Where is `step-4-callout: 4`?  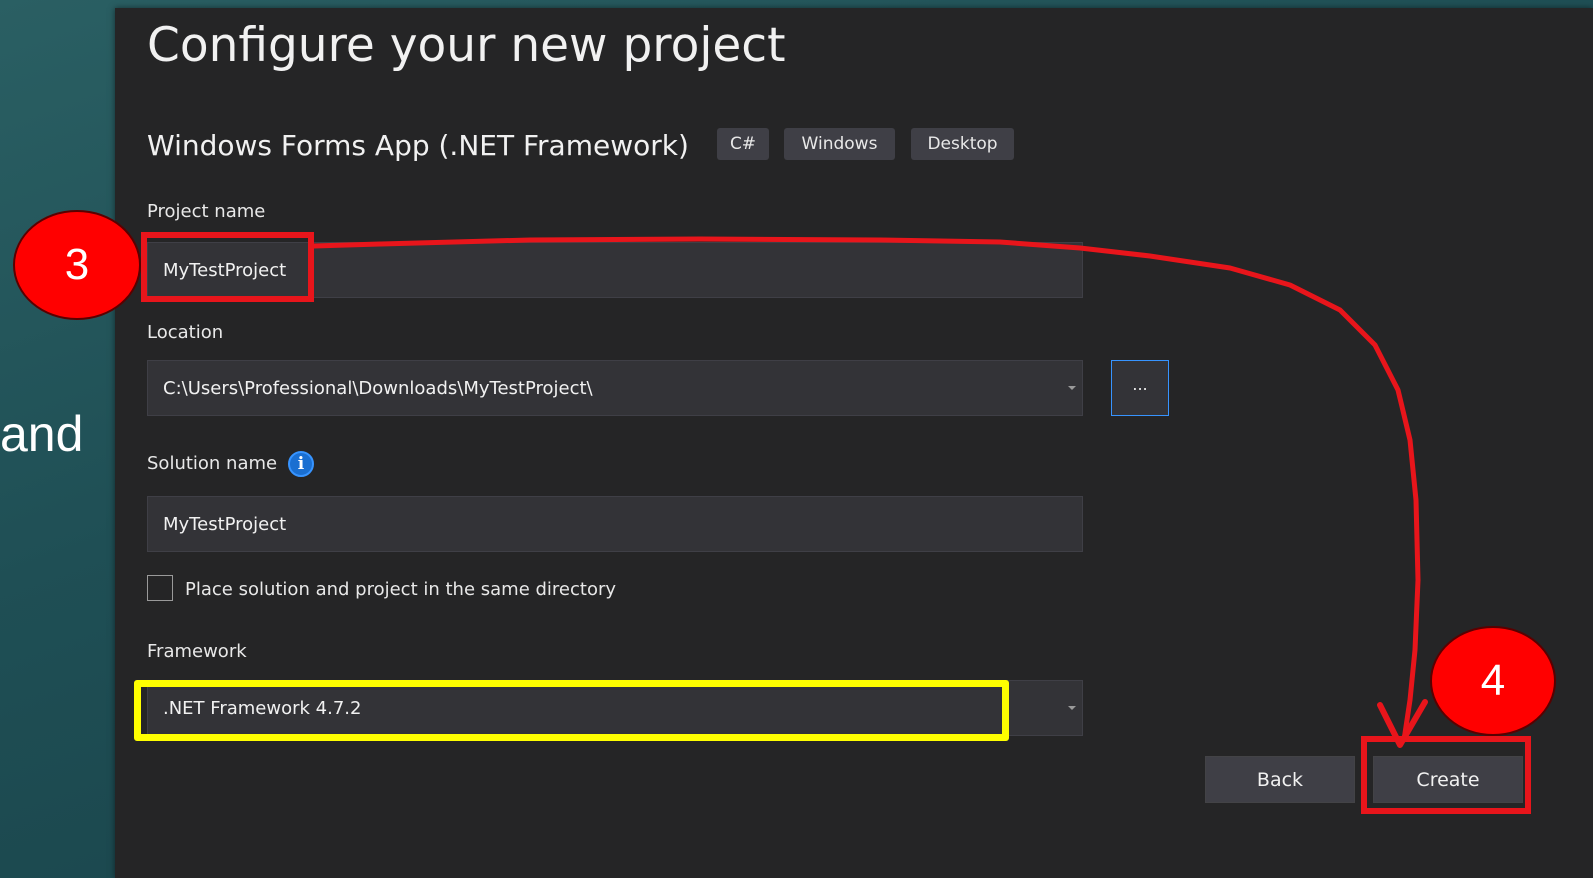 step-4-callout: 4 is located at coordinates (1493, 681).